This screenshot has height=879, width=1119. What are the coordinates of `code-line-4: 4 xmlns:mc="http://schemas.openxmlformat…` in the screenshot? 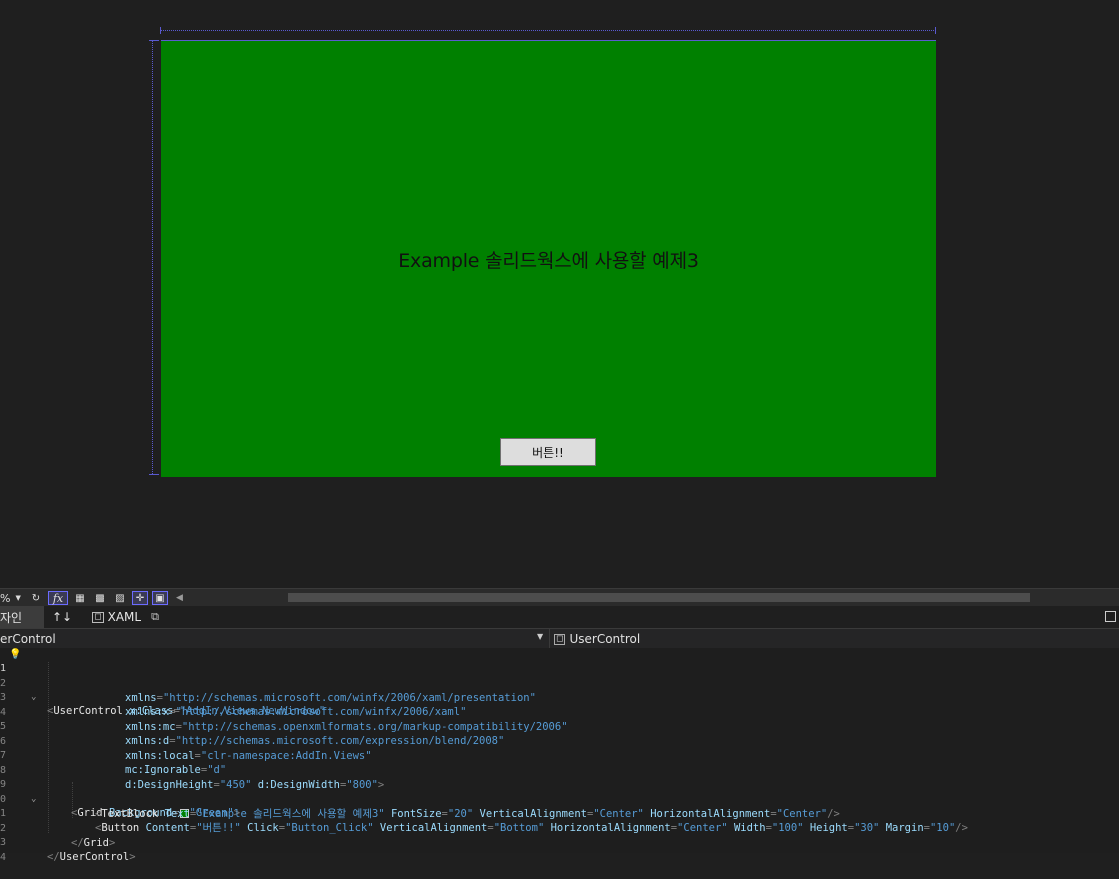 It's located at (559, 712).